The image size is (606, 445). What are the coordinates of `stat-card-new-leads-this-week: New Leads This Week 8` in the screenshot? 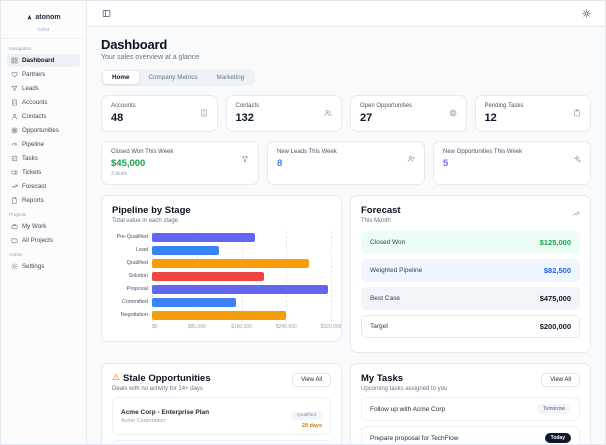 It's located at (346, 163).